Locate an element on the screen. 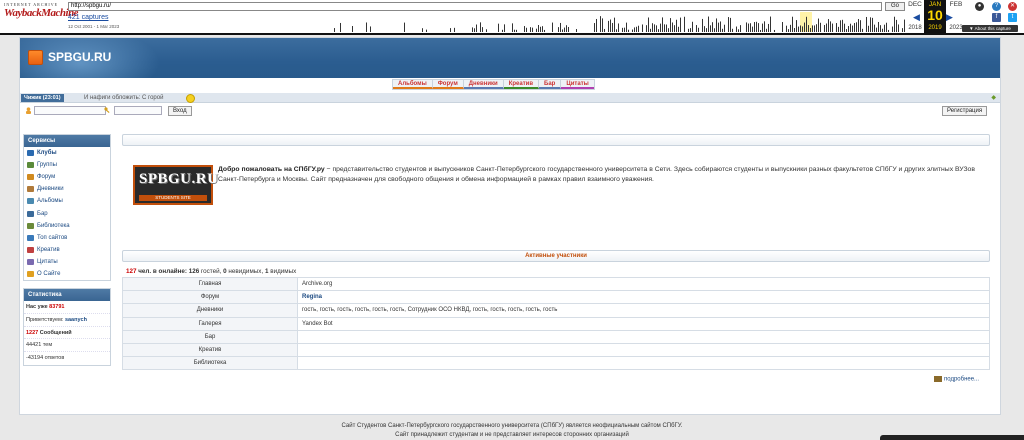 The width and height of the screenshot is (1024, 440). sidebar-item: Библиотека is located at coordinates (67, 226).